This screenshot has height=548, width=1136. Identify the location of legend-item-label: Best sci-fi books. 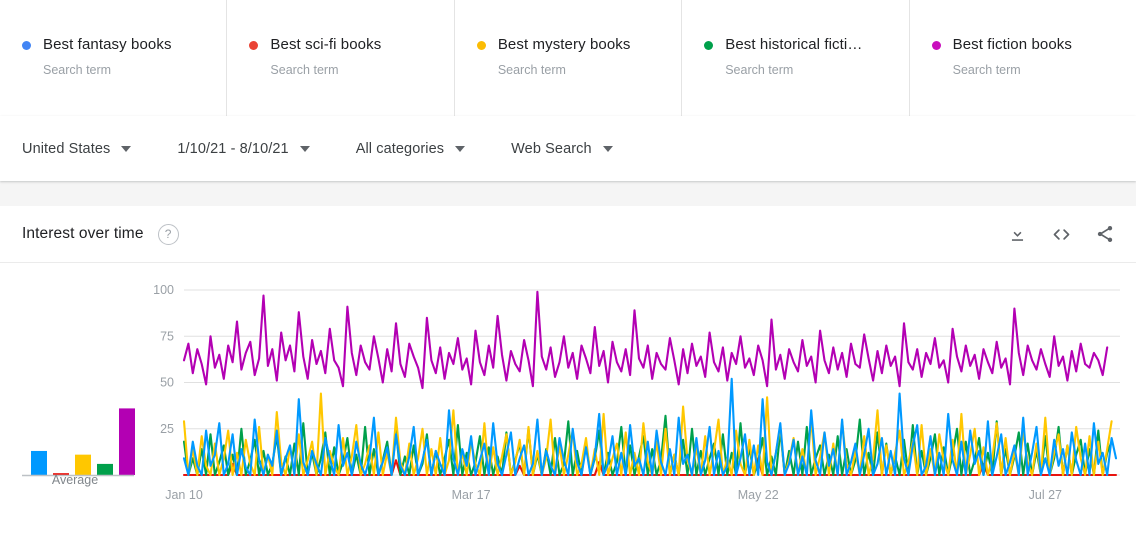
(326, 44).